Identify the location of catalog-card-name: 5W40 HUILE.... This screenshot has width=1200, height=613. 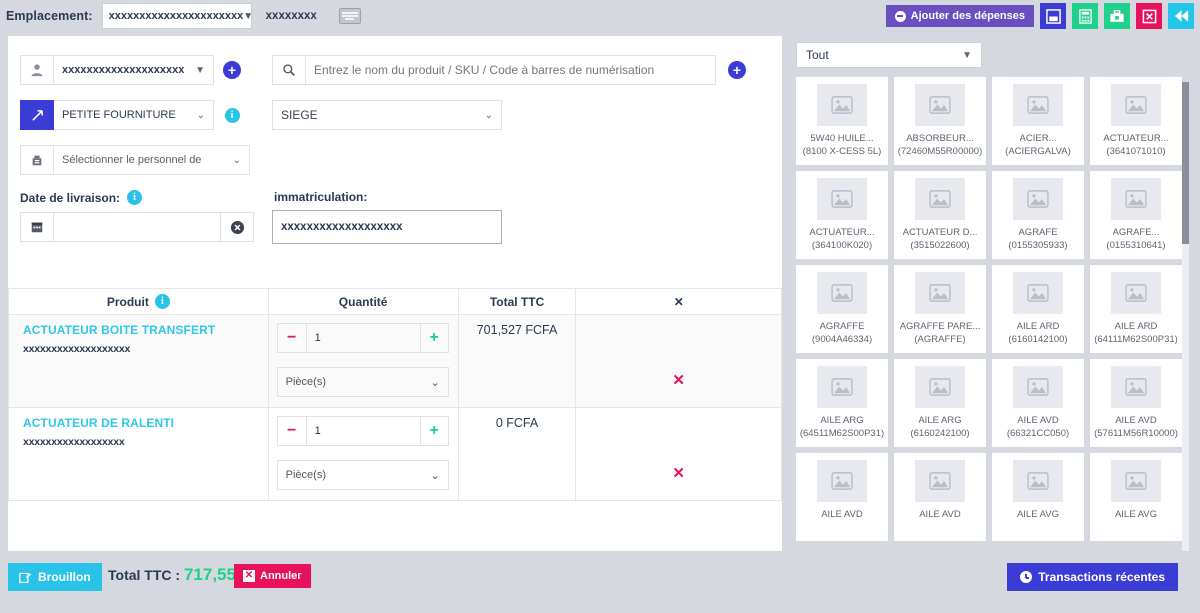
(842, 138).